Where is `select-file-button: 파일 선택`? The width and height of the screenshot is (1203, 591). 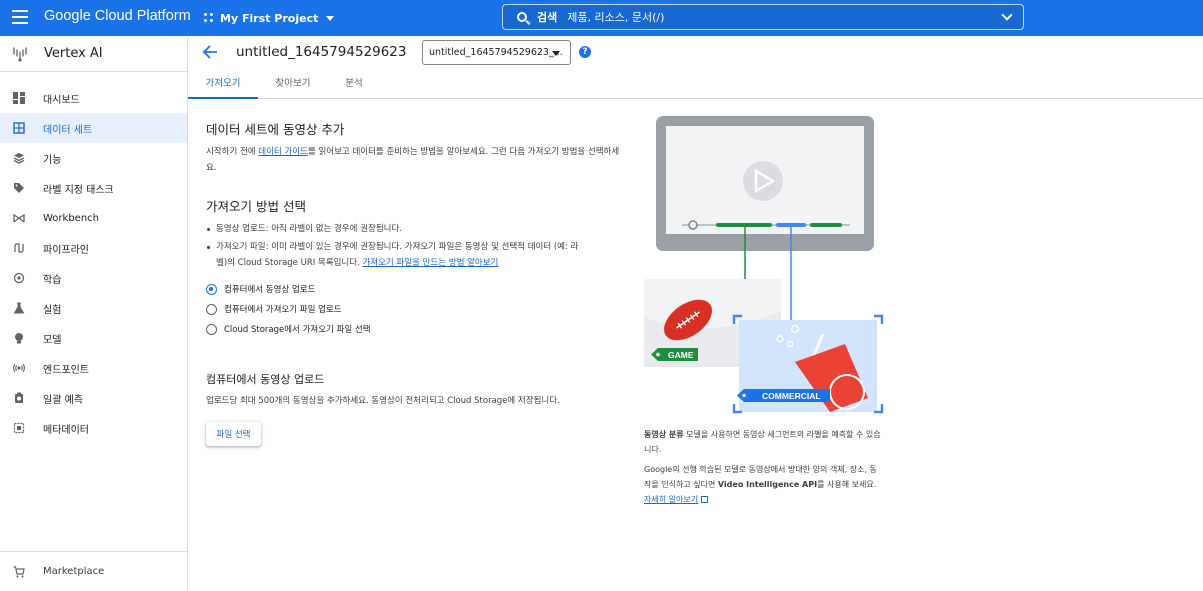 select-file-button: 파일 선택 is located at coordinates (233, 434).